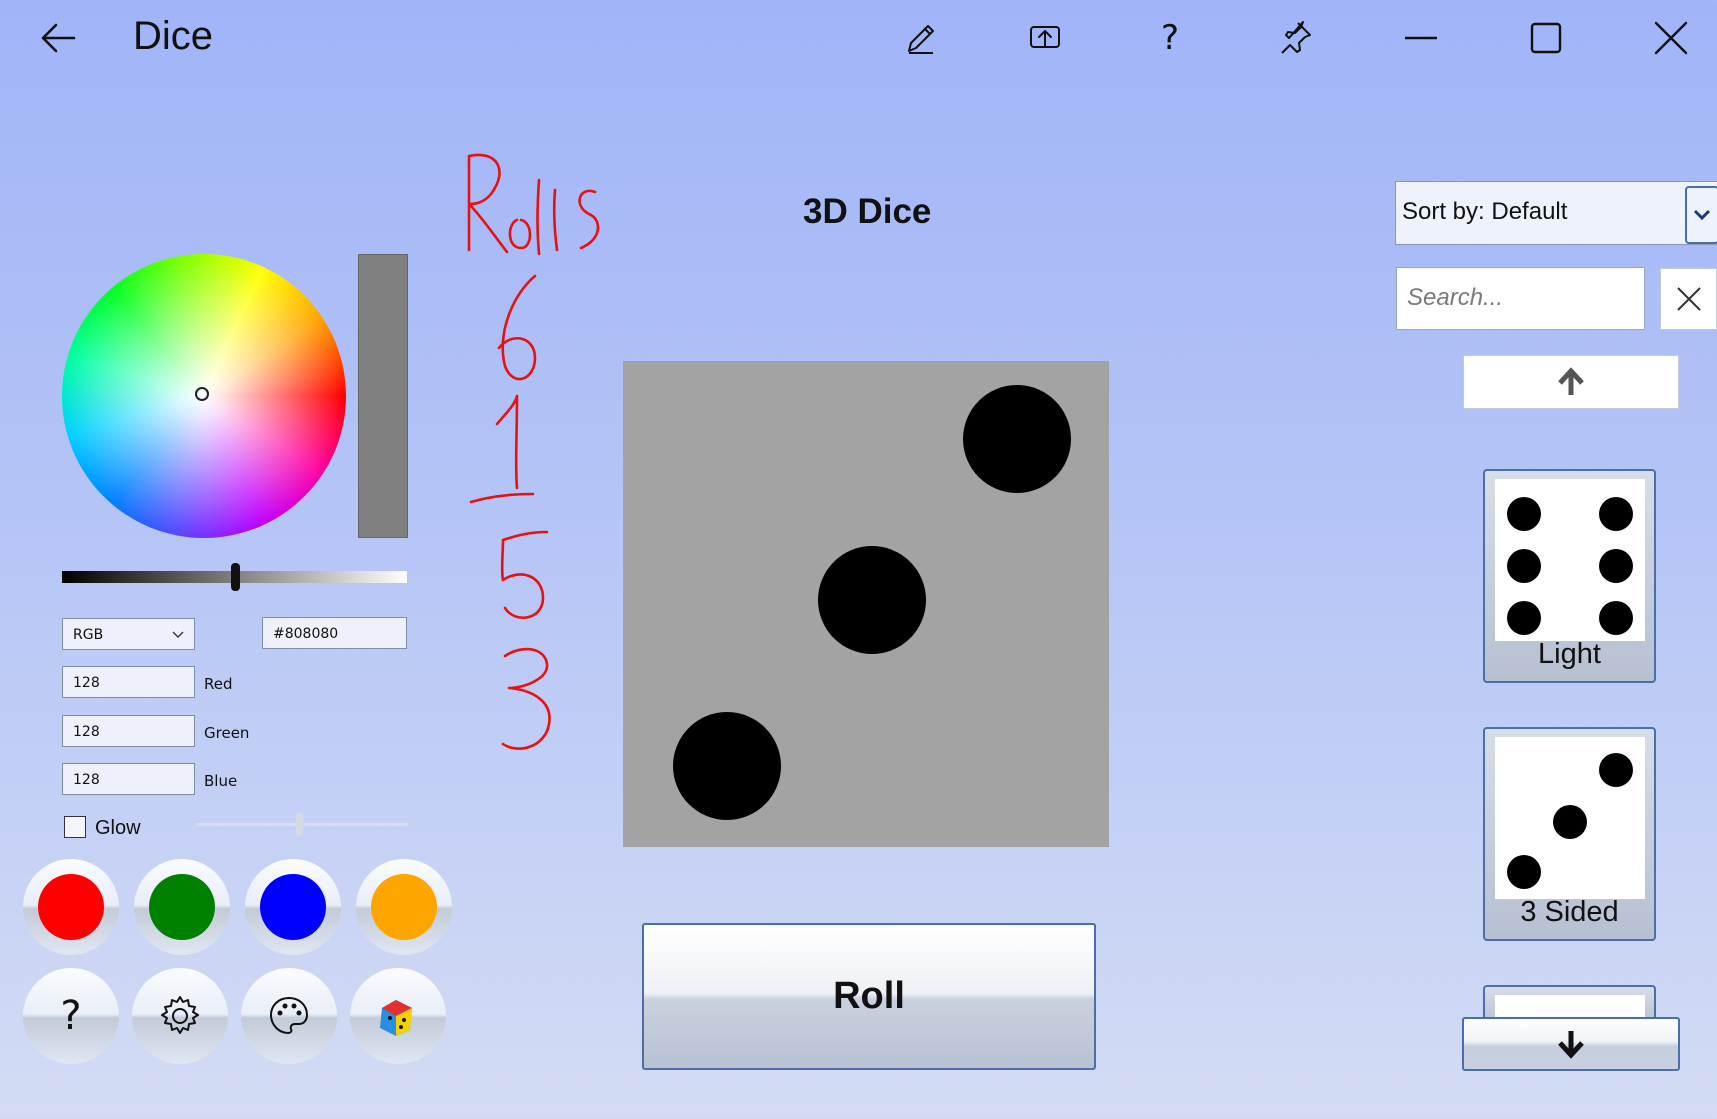  I want to click on maximize-icon, so click(1546, 38).